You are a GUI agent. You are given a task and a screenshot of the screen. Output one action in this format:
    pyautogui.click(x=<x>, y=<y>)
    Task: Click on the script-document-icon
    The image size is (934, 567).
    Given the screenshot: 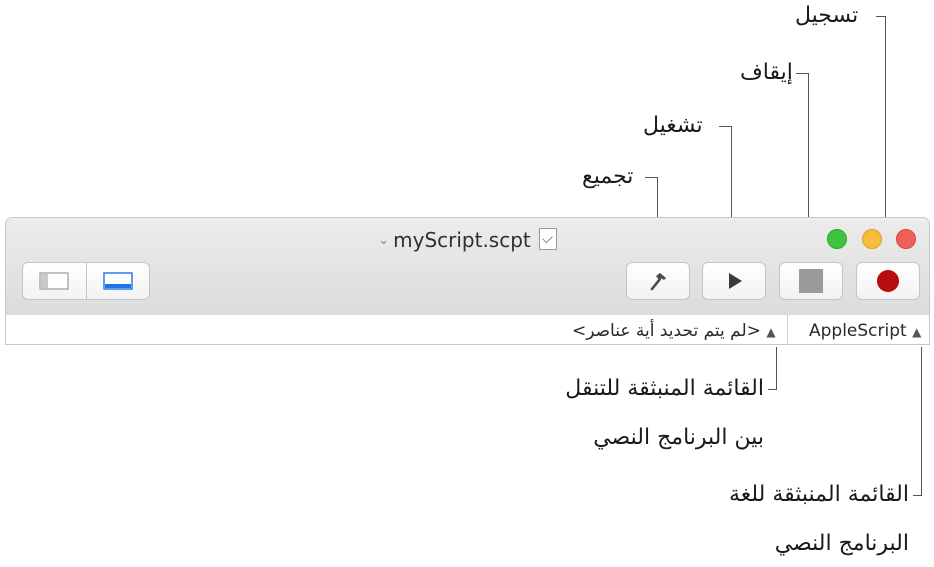 What is the action you would take?
    pyautogui.click(x=547, y=239)
    